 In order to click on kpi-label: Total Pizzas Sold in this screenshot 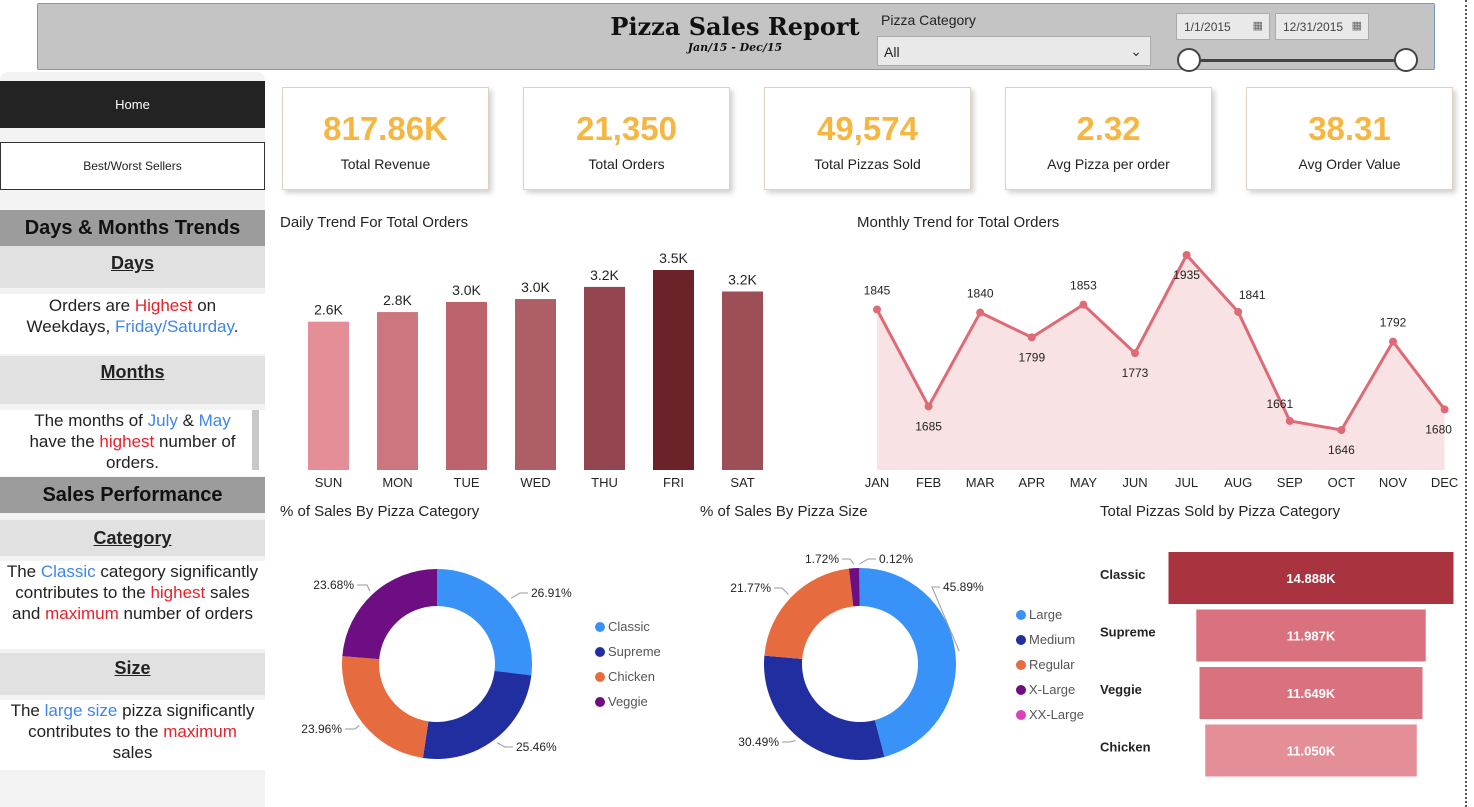, I will do `click(867, 164)`.